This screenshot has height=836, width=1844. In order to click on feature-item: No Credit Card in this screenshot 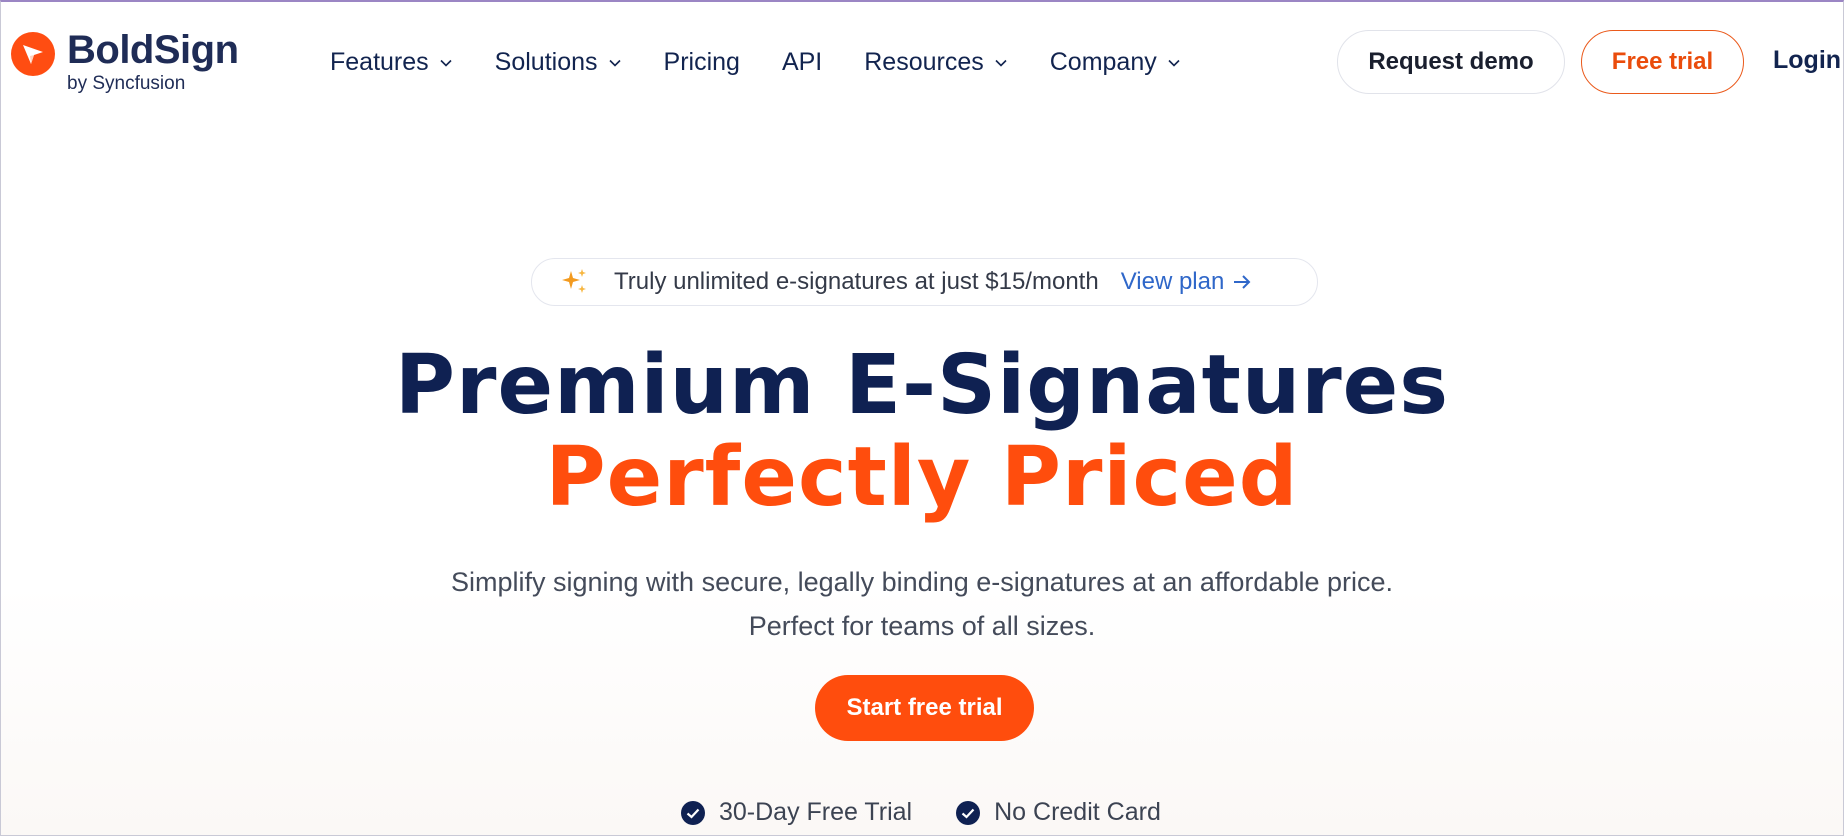, I will do `click(1058, 812)`.